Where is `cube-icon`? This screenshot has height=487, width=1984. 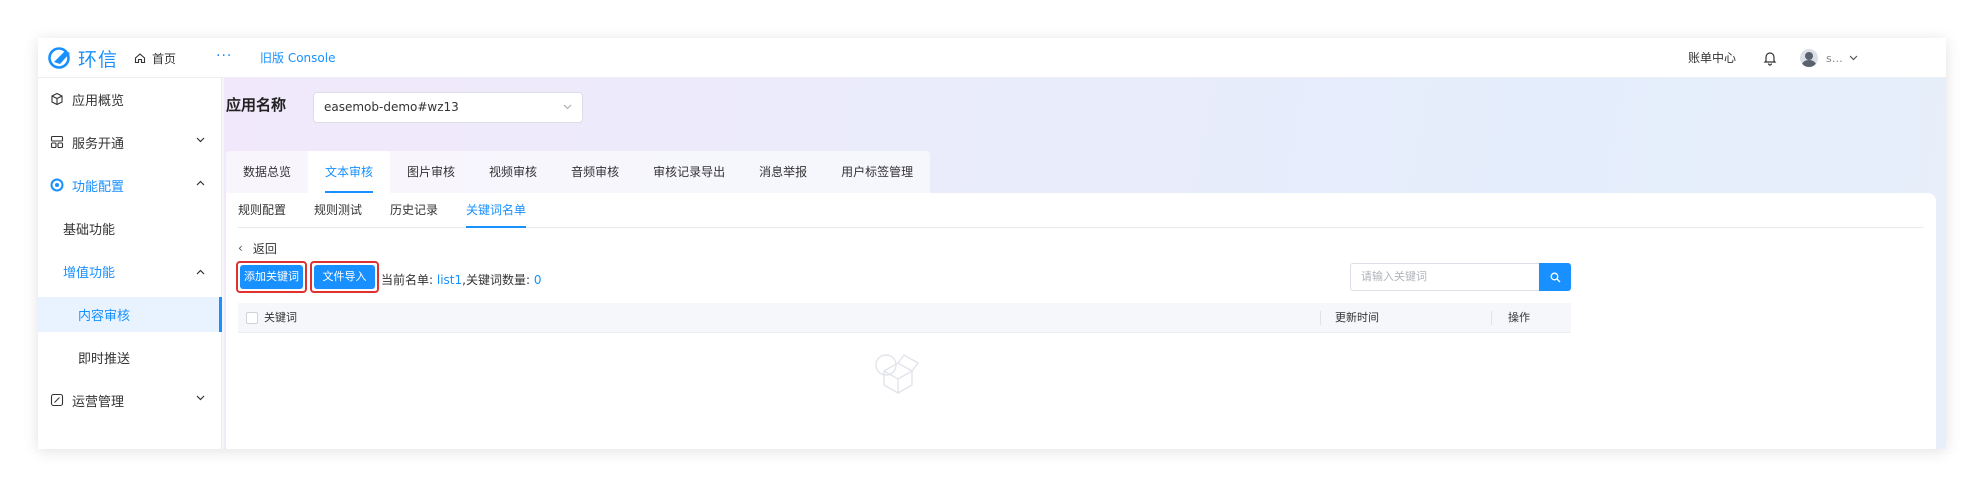 cube-icon is located at coordinates (57, 99).